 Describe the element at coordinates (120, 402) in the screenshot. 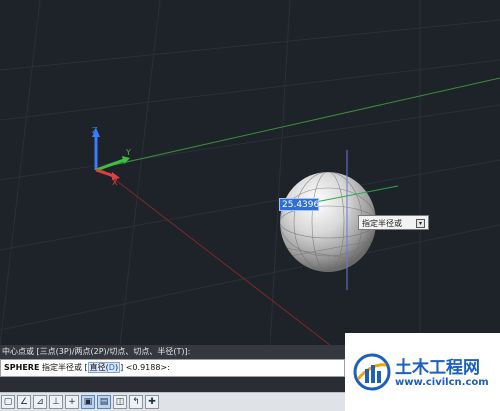

I see `object-snap-tracking-icon: ◫` at that location.